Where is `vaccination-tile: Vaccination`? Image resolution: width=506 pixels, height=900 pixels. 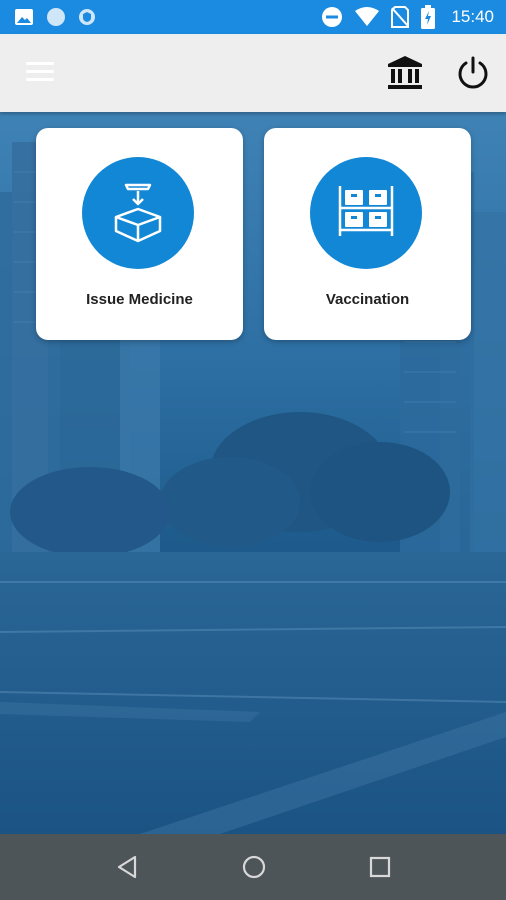
vaccination-tile: Vaccination is located at coordinates (367, 234).